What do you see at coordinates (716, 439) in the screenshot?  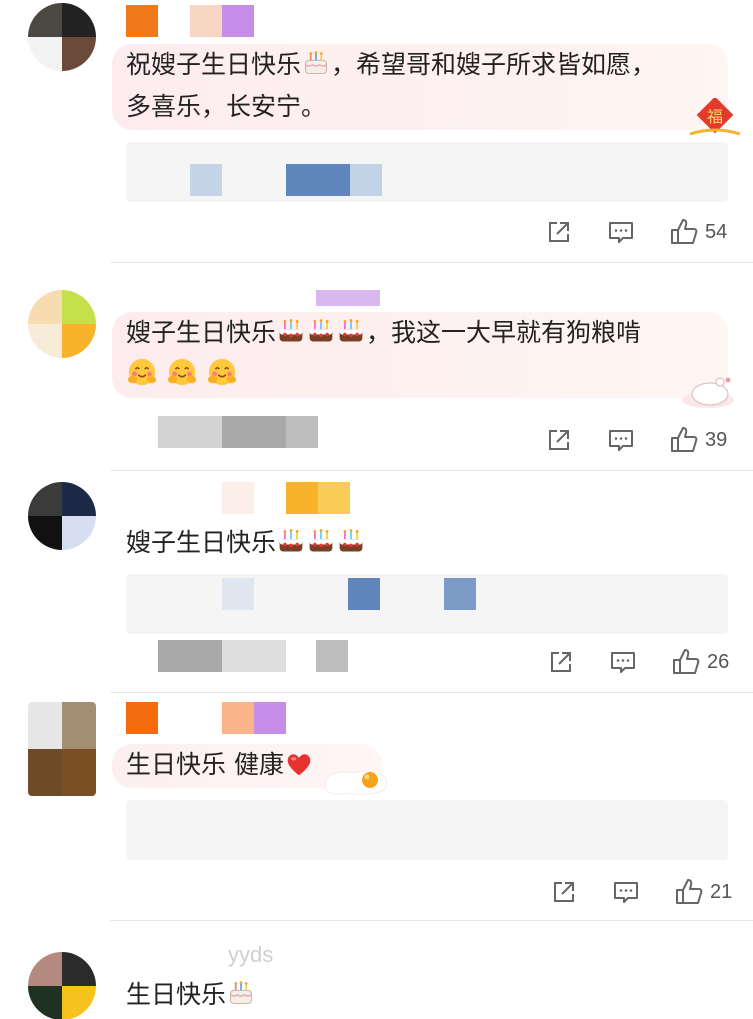 I see `like-count: 39` at bounding box center [716, 439].